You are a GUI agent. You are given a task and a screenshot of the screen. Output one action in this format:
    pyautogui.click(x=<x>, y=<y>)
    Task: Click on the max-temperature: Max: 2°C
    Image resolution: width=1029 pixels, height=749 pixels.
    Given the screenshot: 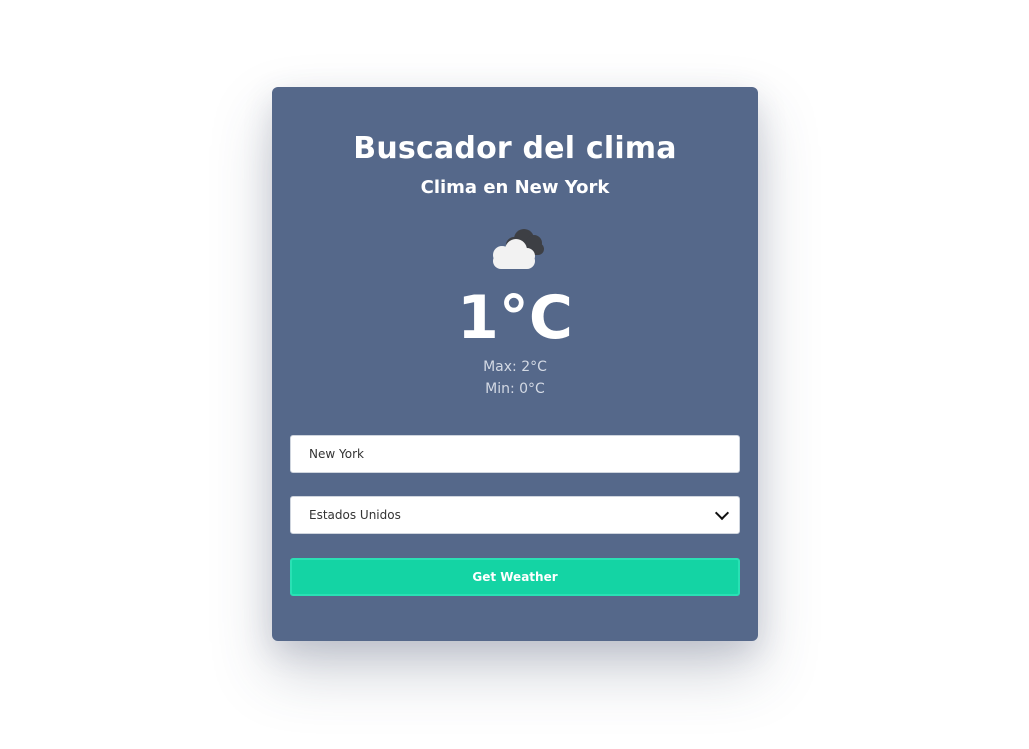 What is the action you would take?
    pyautogui.click(x=515, y=367)
    